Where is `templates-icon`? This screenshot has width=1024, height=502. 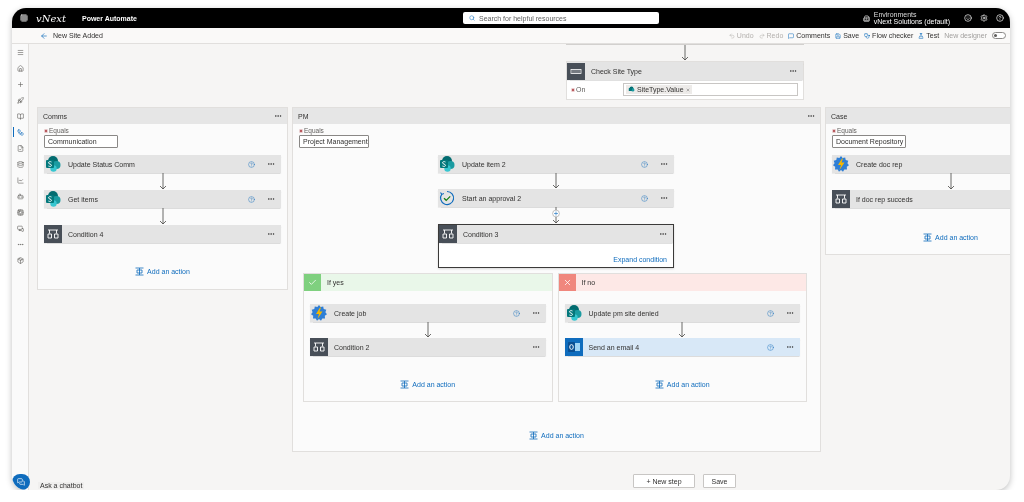 templates-icon is located at coordinates (20, 100).